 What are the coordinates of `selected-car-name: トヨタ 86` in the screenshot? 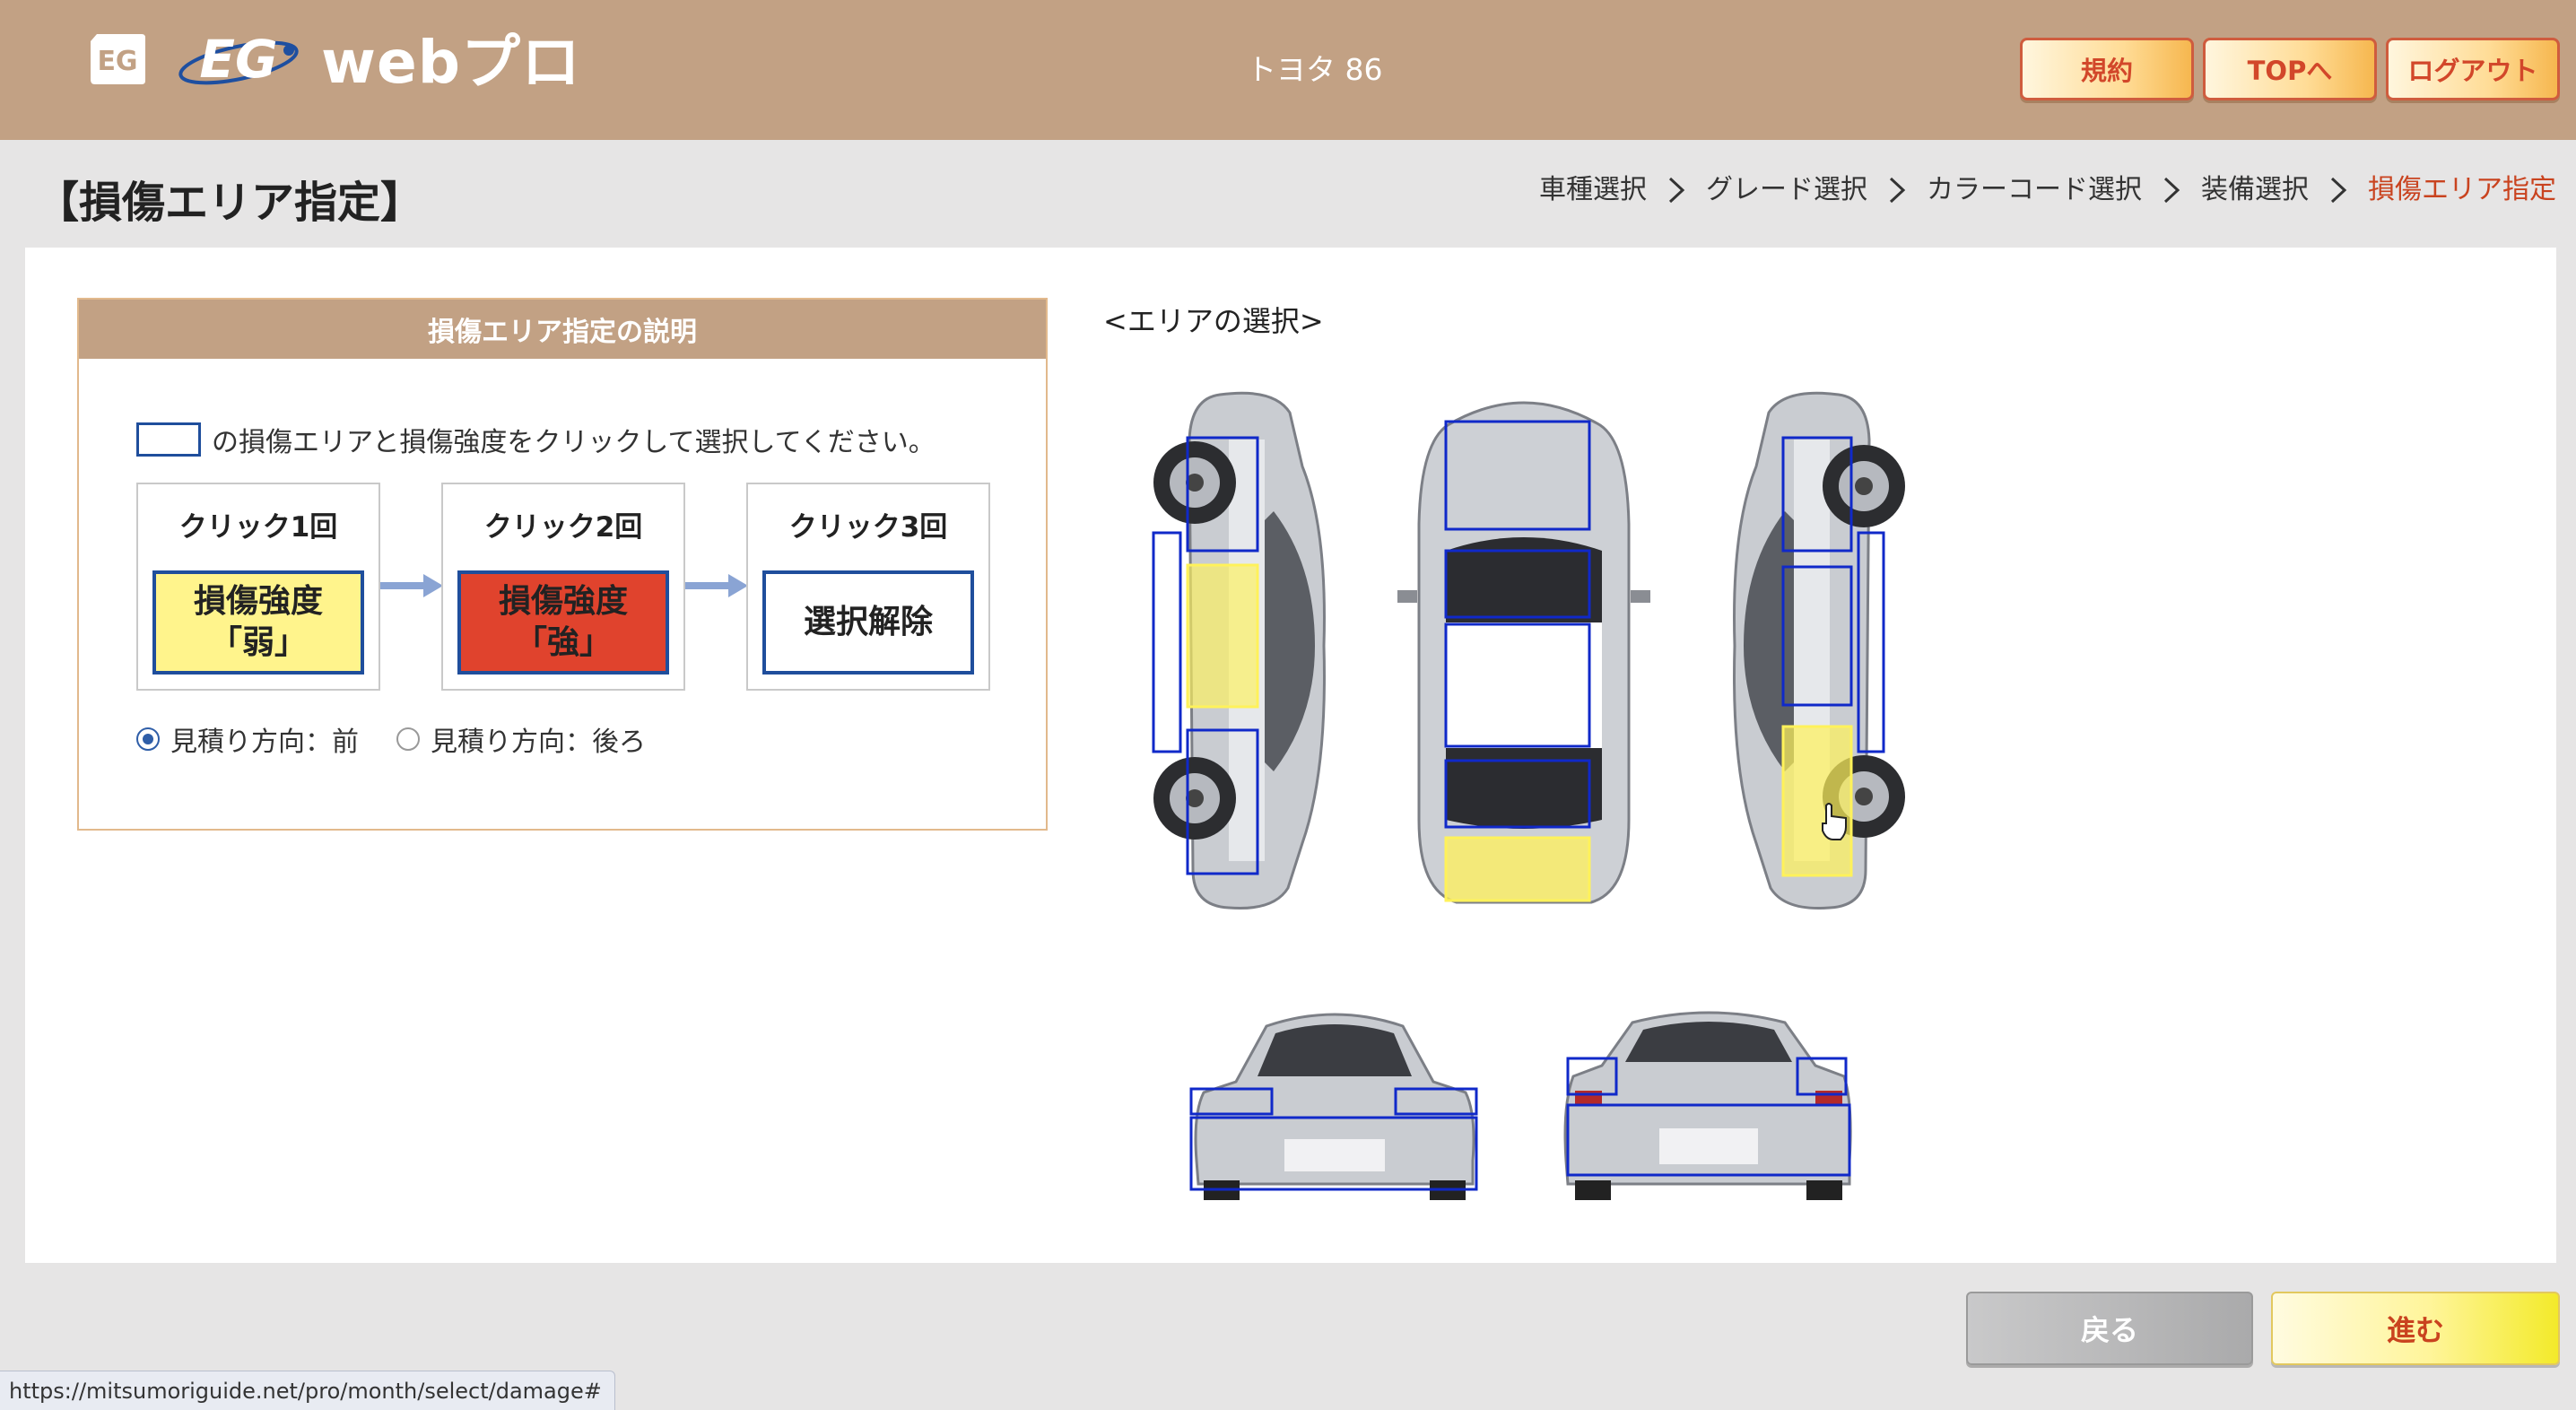 It's located at (1315, 69).